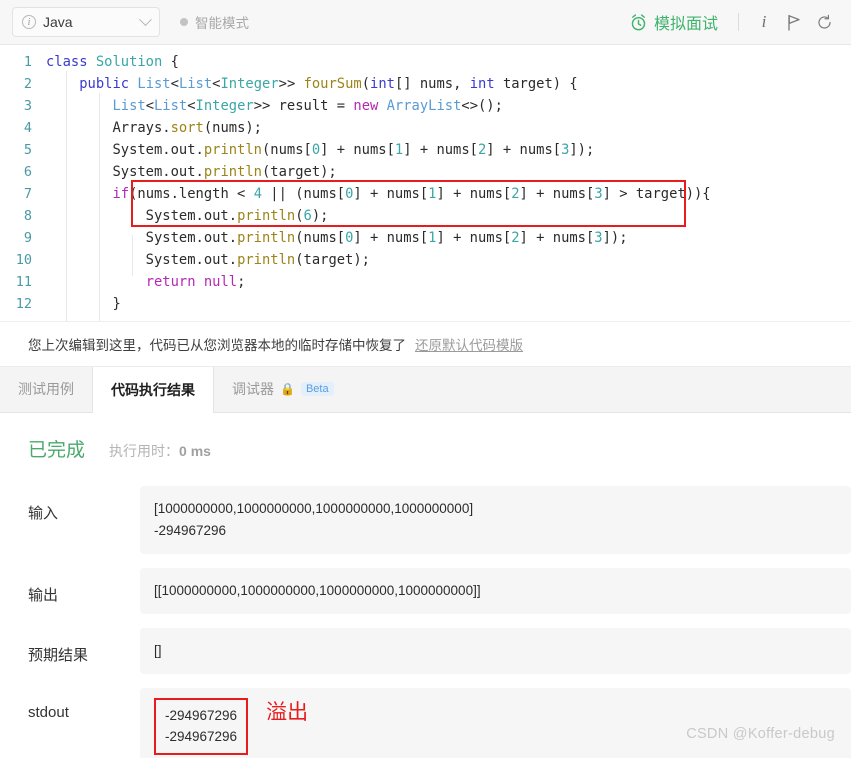  Describe the element at coordinates (195, 451) in the screenshot. I see `runtime-value: 0 ms` at that location.